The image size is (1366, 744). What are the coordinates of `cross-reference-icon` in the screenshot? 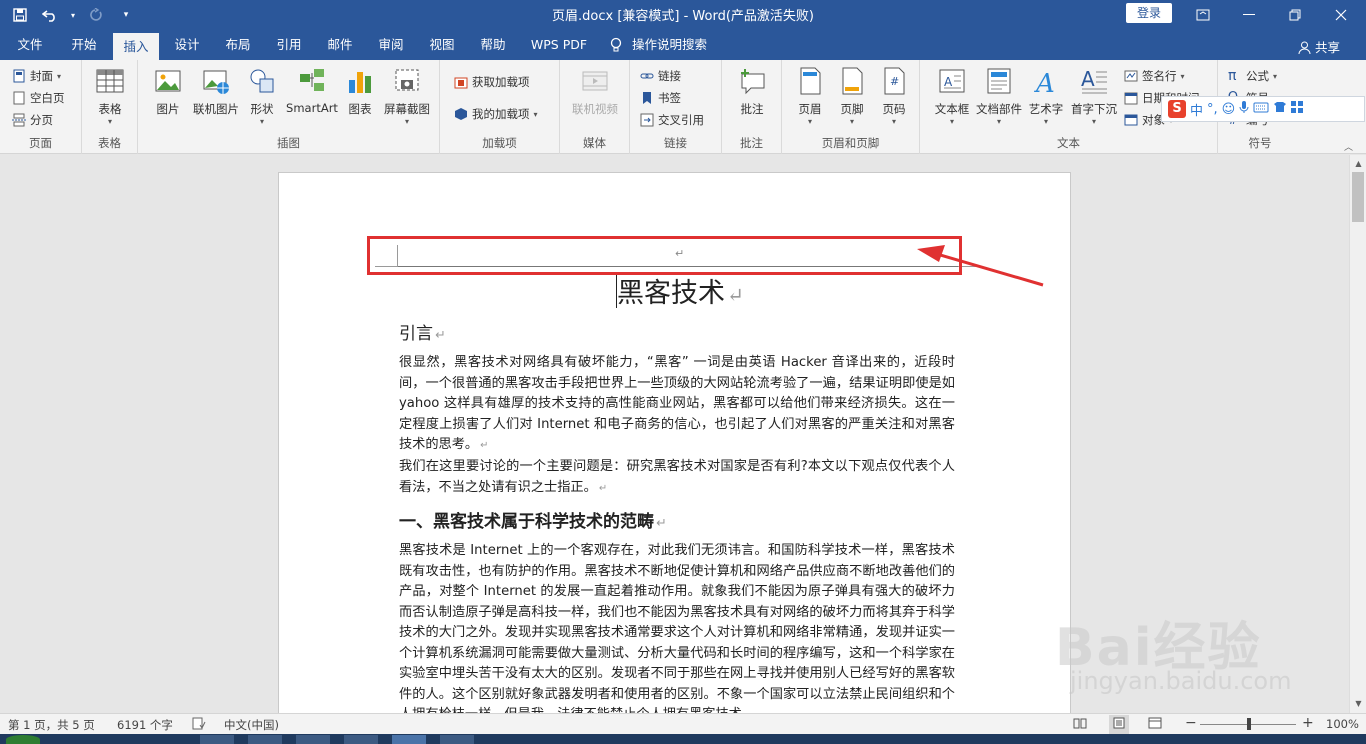 It's located at (647, 120).